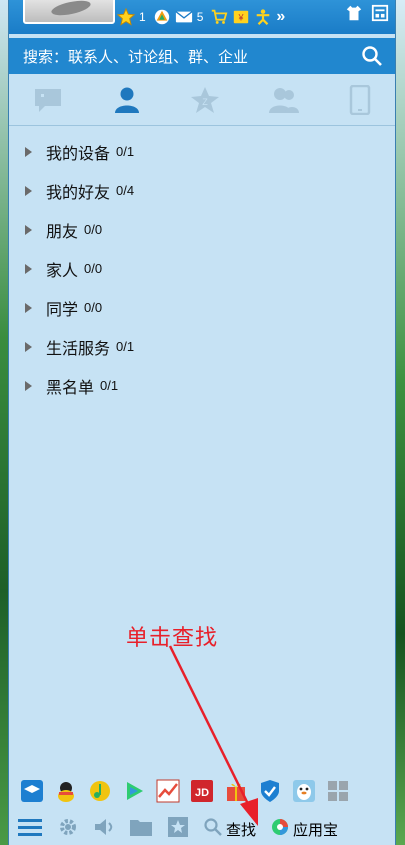  I want to click on annotation-arrow, so click(213, 735).